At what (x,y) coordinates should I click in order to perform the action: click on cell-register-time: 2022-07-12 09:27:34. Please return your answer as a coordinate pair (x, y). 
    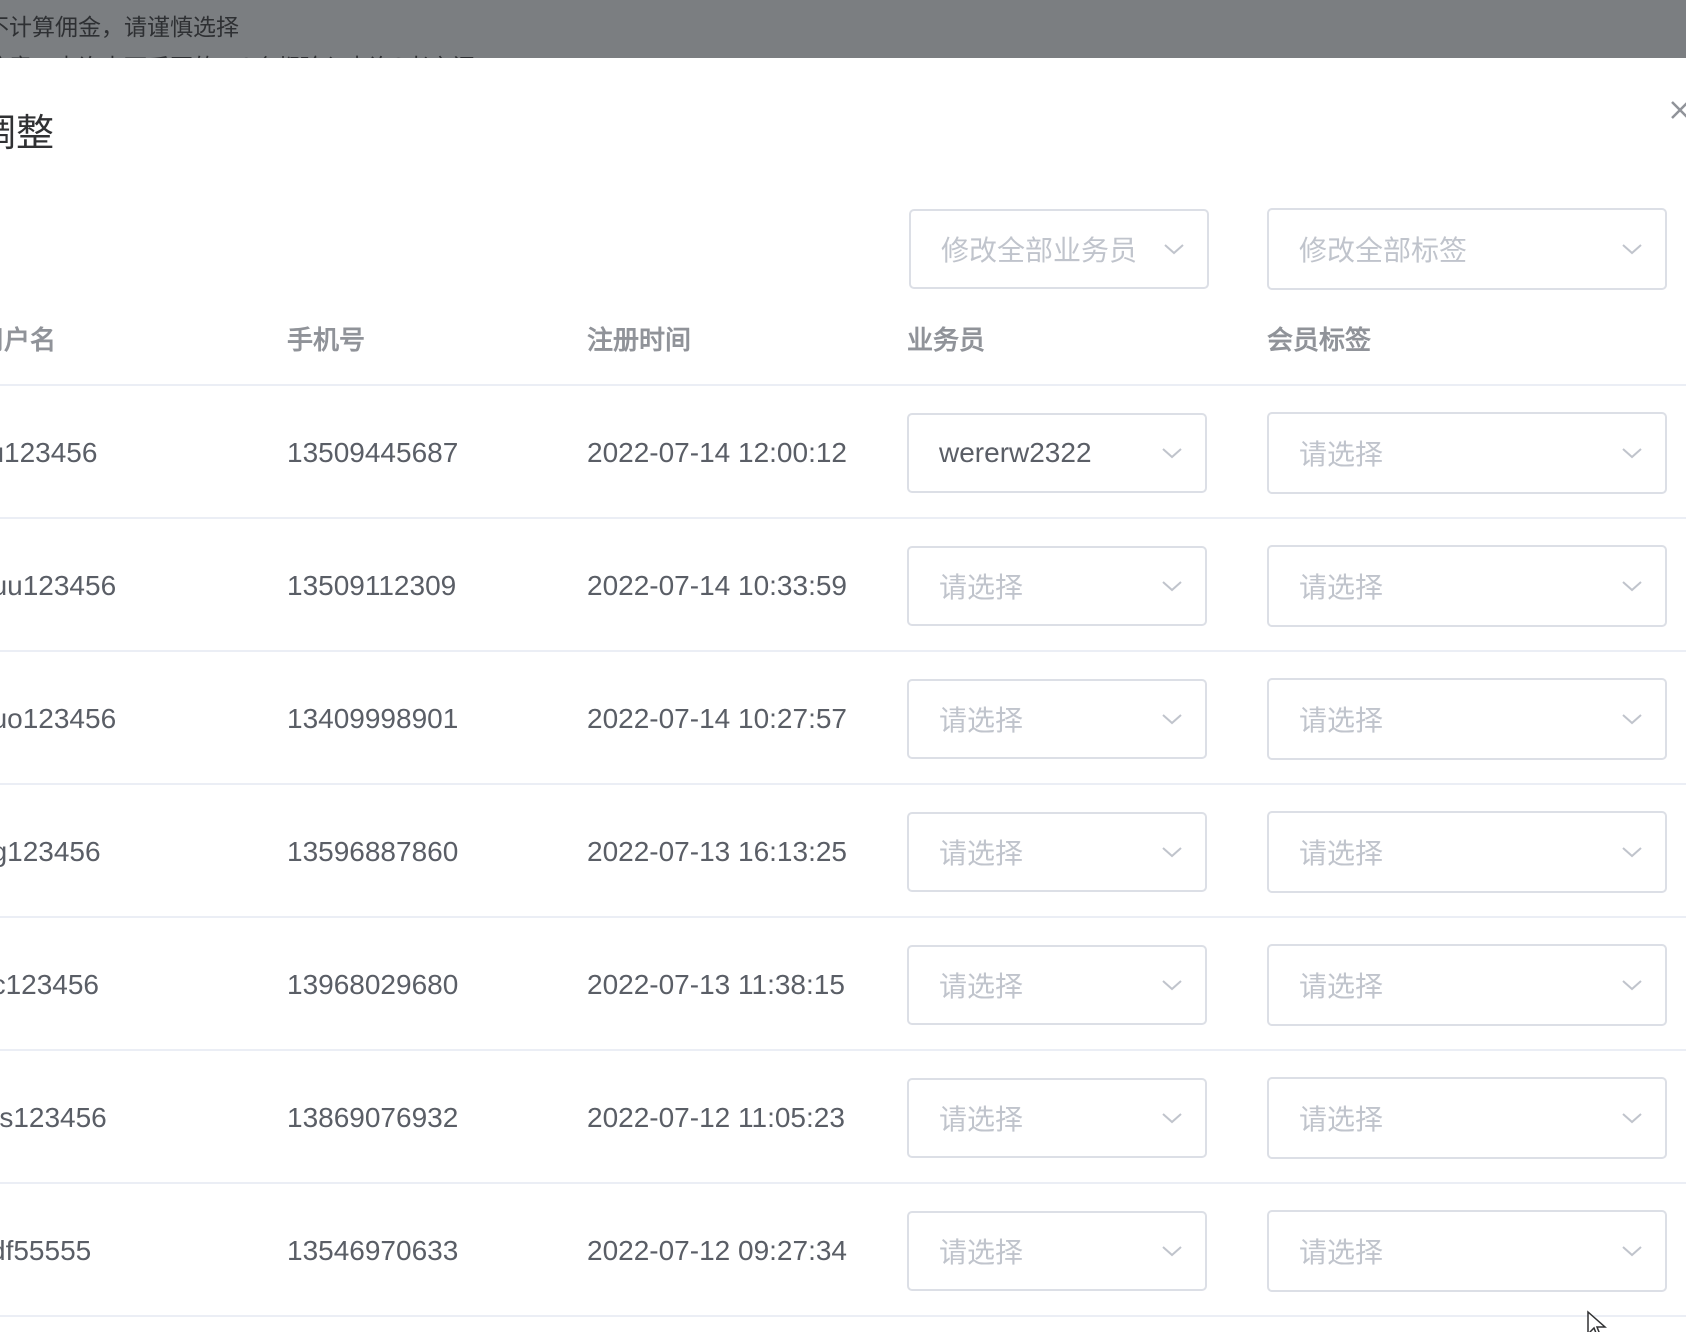
    Looking at the image, I should click on (717, 1250).